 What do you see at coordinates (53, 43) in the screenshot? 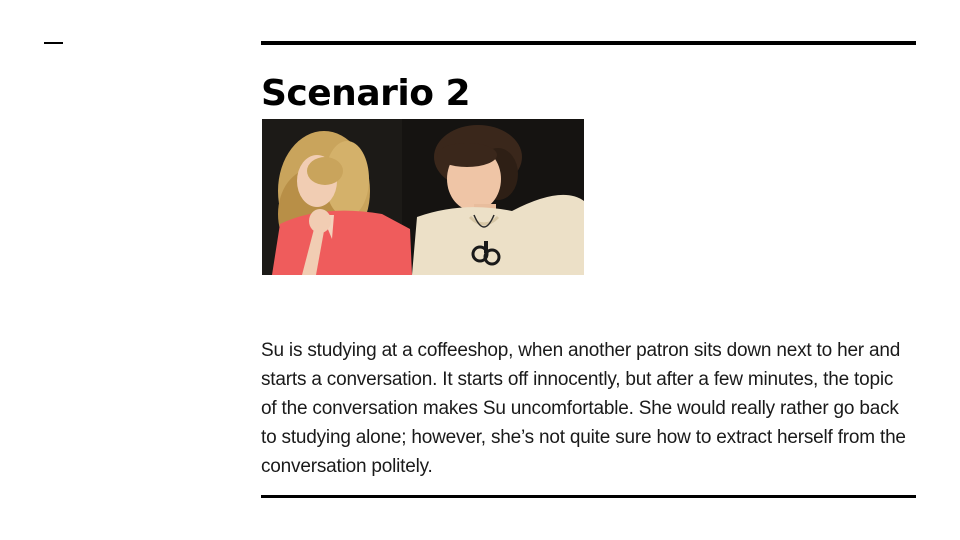
I see `corner-dash` at bounding box center [53, 43].